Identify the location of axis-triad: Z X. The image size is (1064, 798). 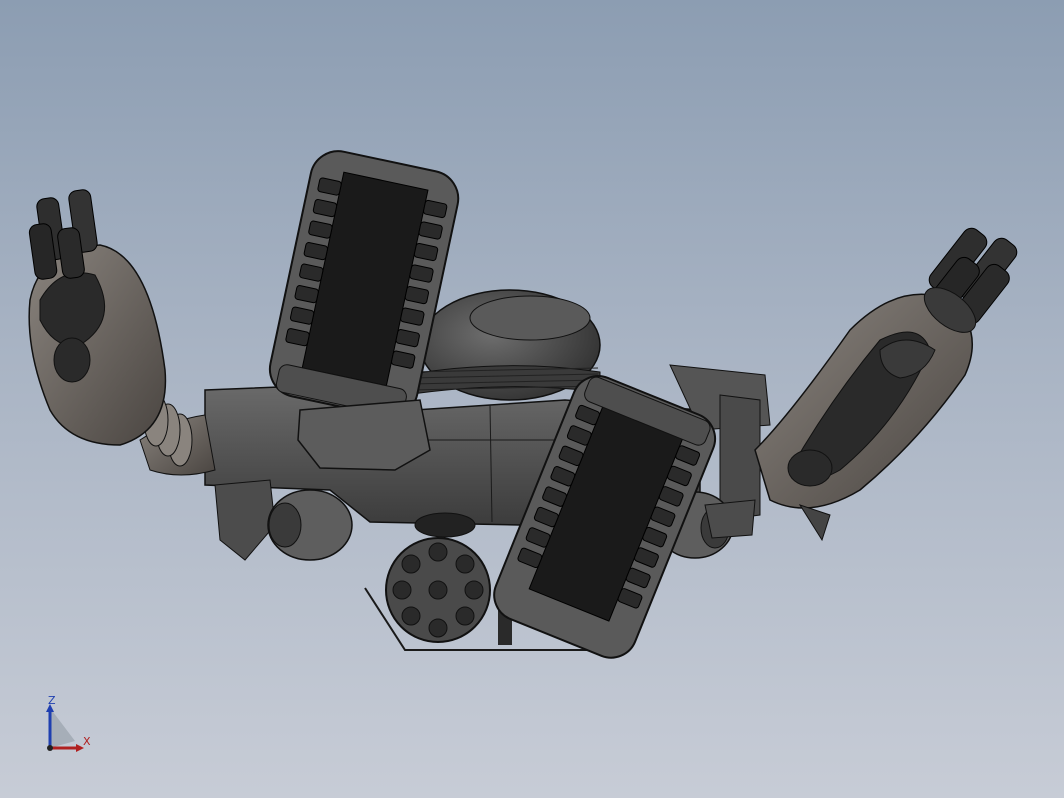
(70, 725).